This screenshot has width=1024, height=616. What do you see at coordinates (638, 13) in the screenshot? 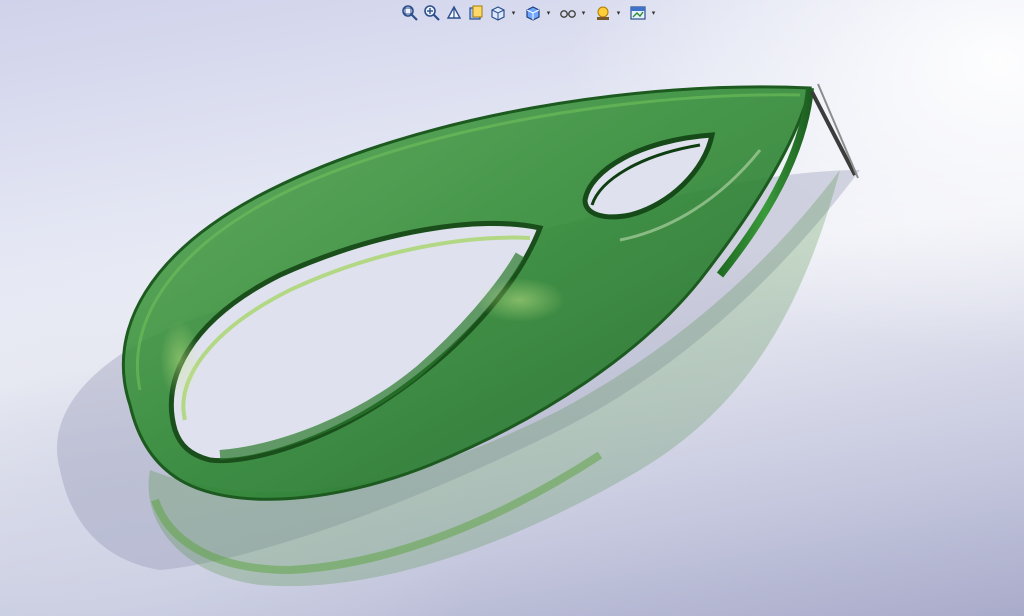
I see `apply-scene-icon` at bounding box center [638, 13].